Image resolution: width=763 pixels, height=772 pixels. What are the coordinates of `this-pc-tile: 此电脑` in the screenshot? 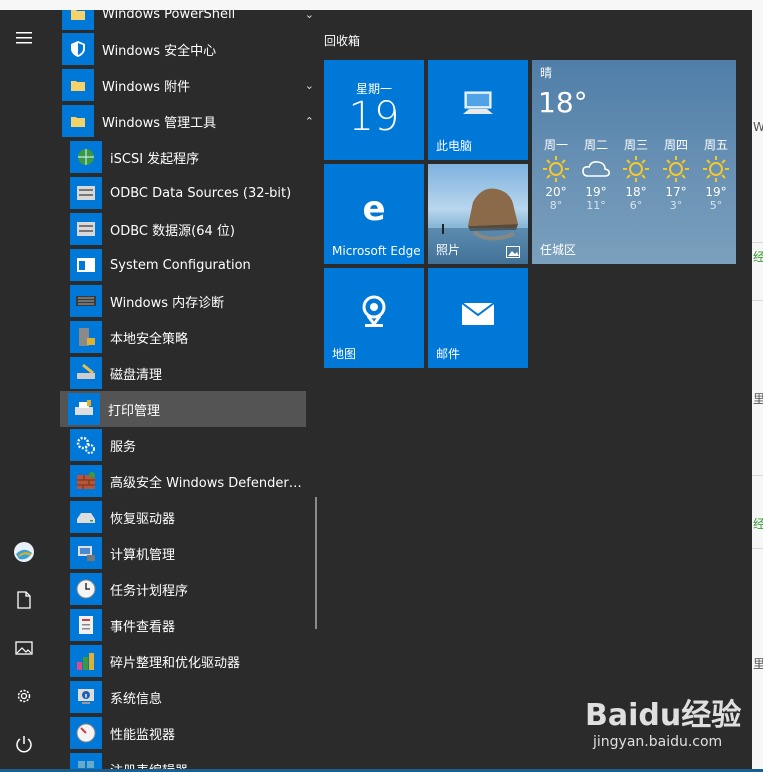 It's located at (478, 110).